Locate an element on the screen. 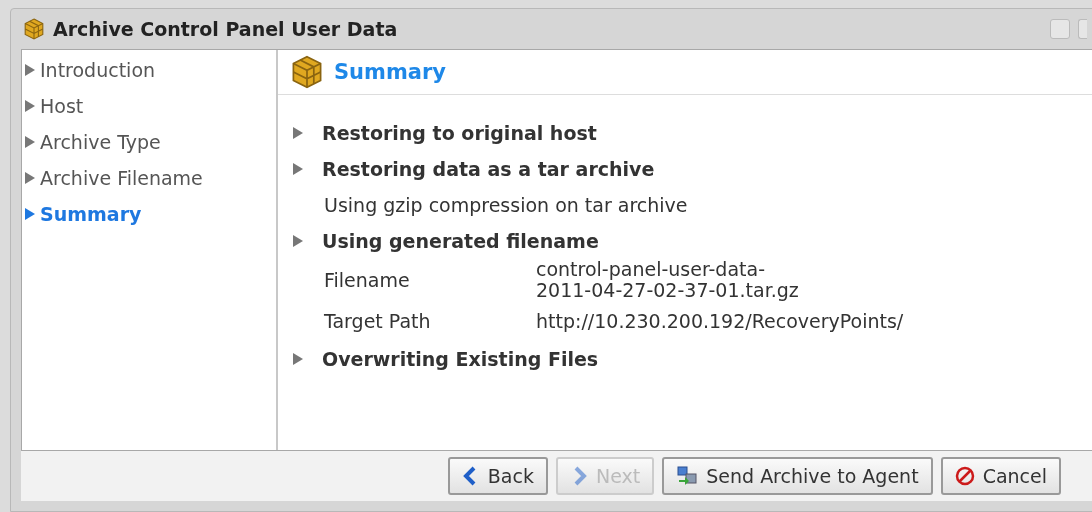 The image size is (1092, 512). field-label: Target Path is located at coordinates (378, 321).